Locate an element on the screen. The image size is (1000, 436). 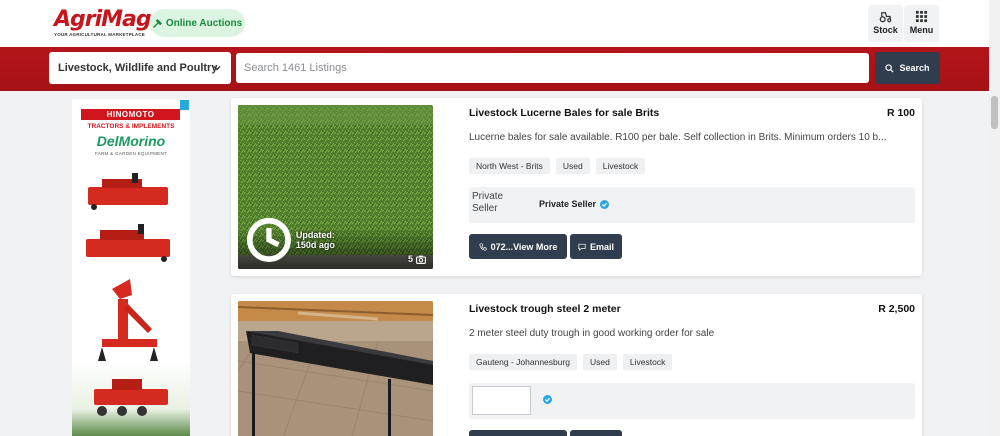
listing-title: Livestock Lucerne Bales for sale Brits is located at coordinates (564, 113).